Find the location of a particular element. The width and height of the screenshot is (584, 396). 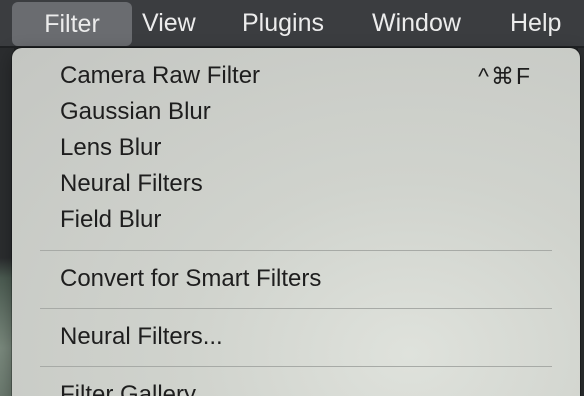

menubar-item-view: View is located at coordinates (169, 23).